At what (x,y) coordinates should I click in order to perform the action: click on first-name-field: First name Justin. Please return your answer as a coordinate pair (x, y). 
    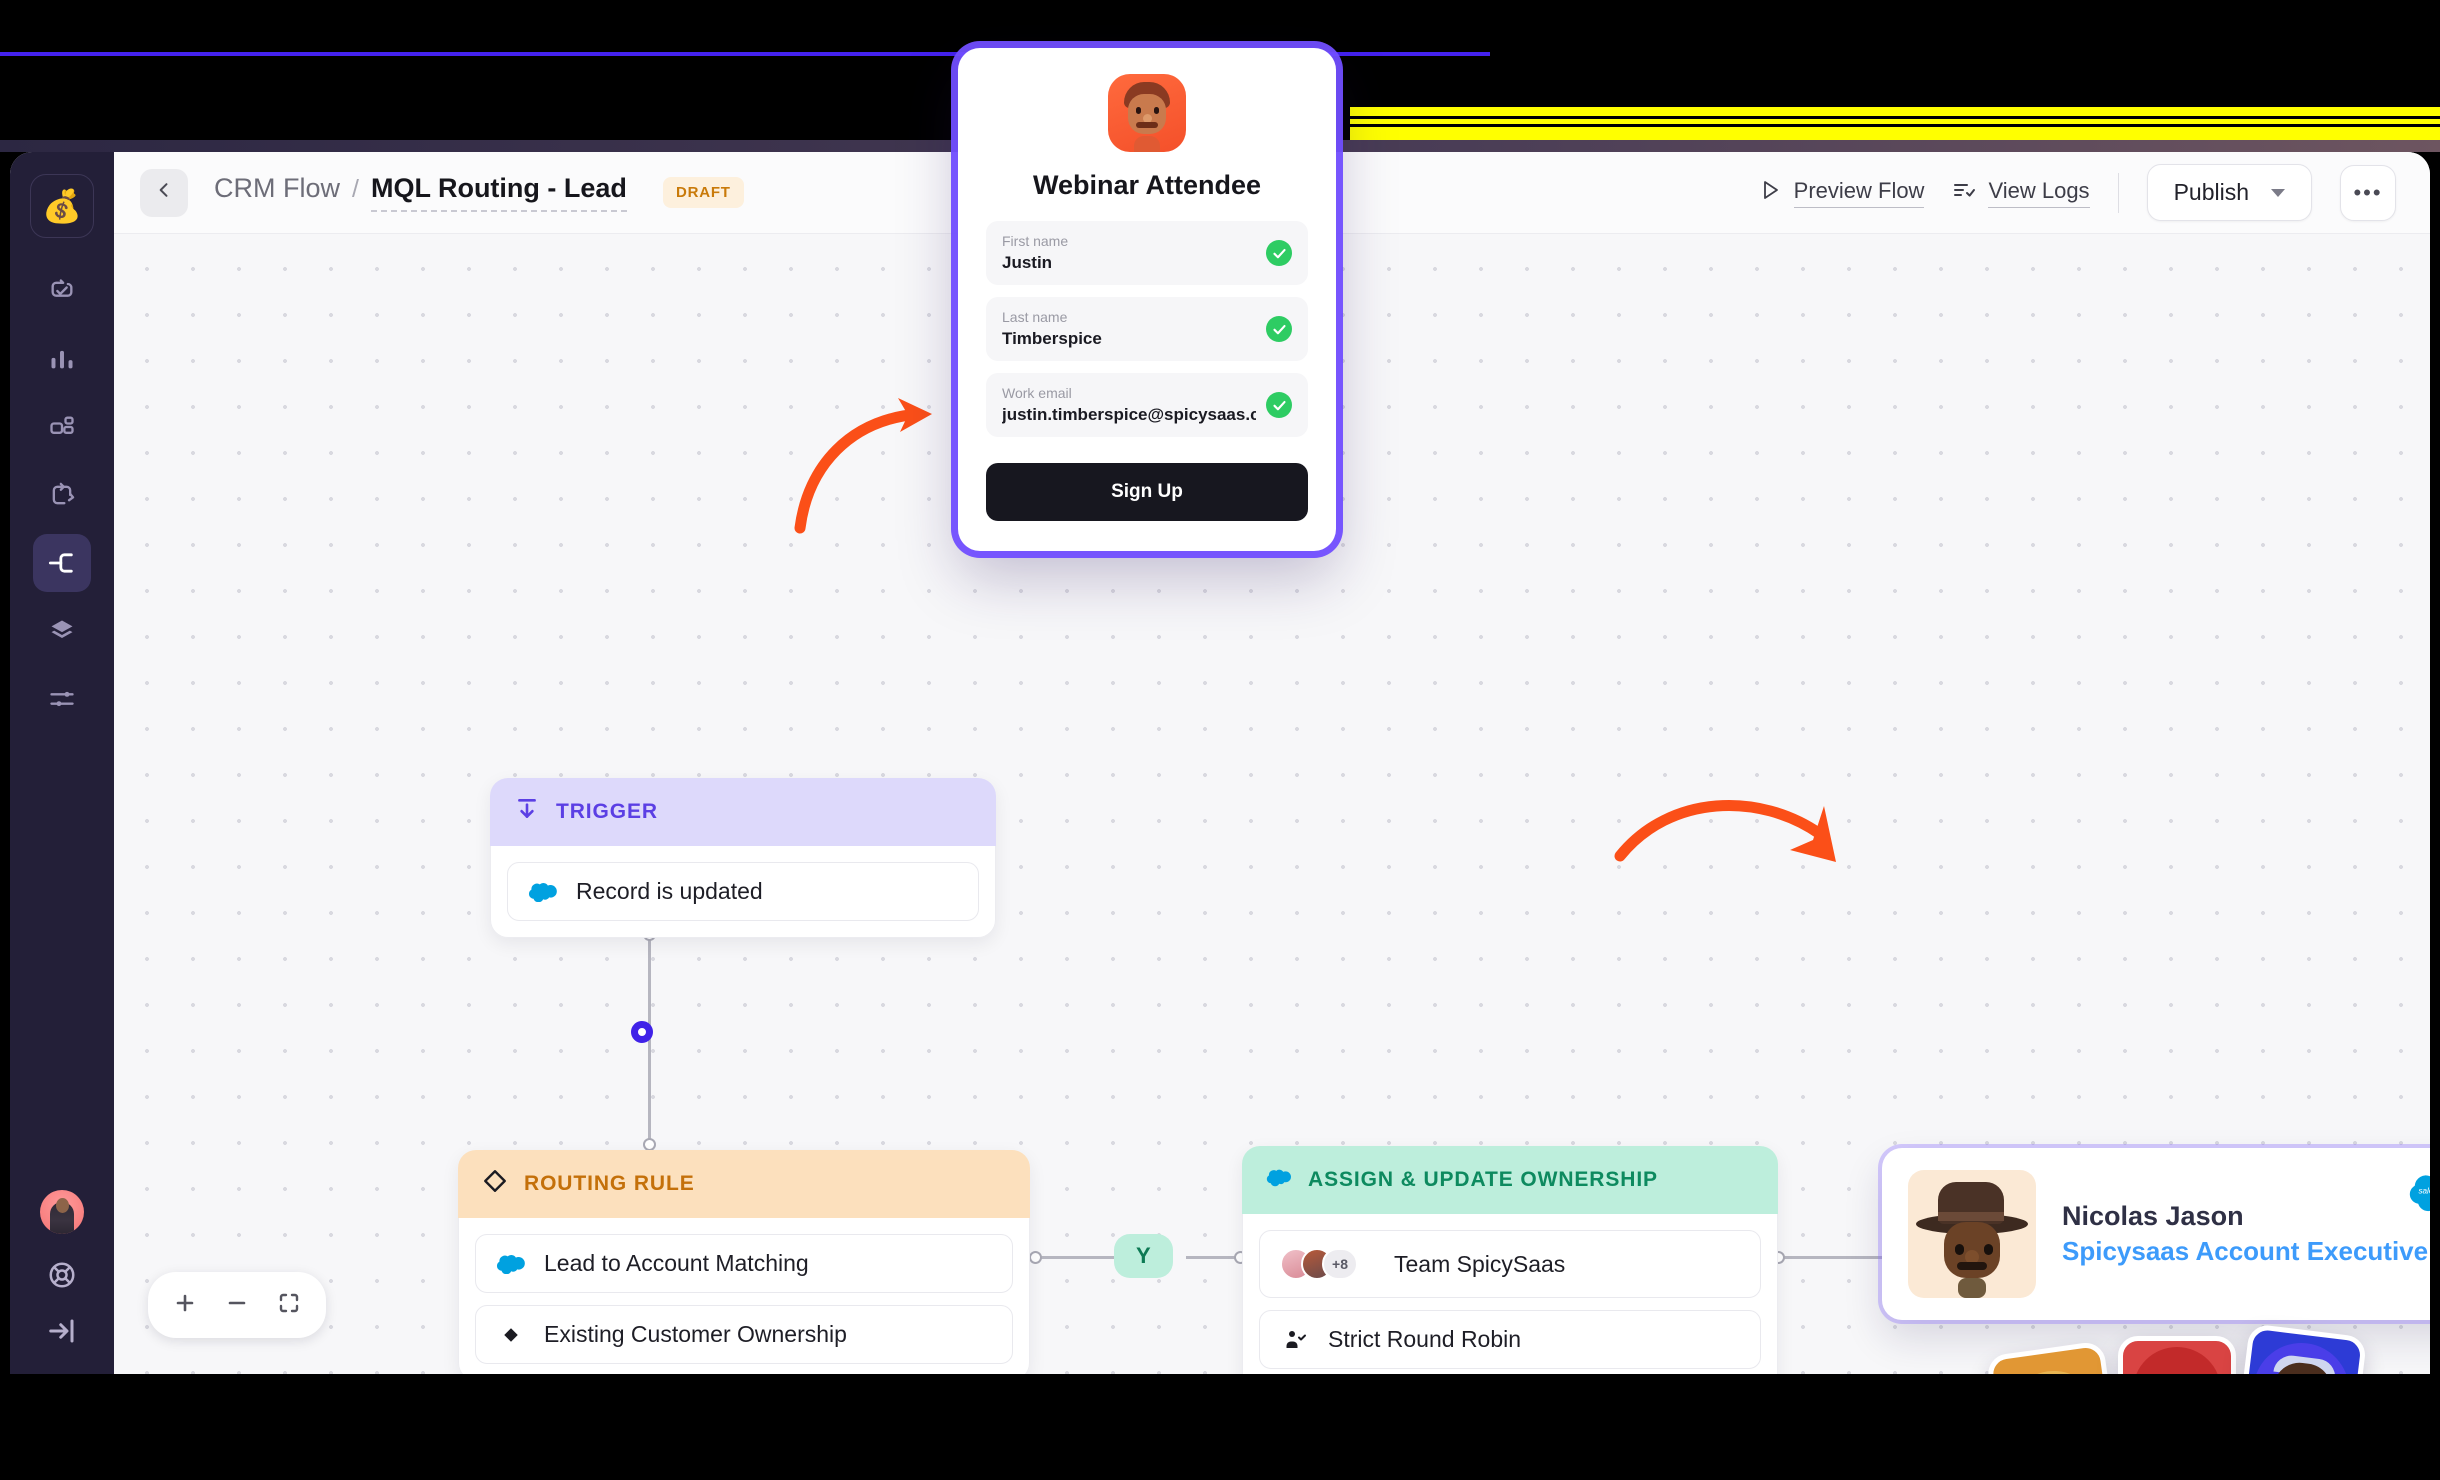
    Looking at the image, I should click on (1147, 253).